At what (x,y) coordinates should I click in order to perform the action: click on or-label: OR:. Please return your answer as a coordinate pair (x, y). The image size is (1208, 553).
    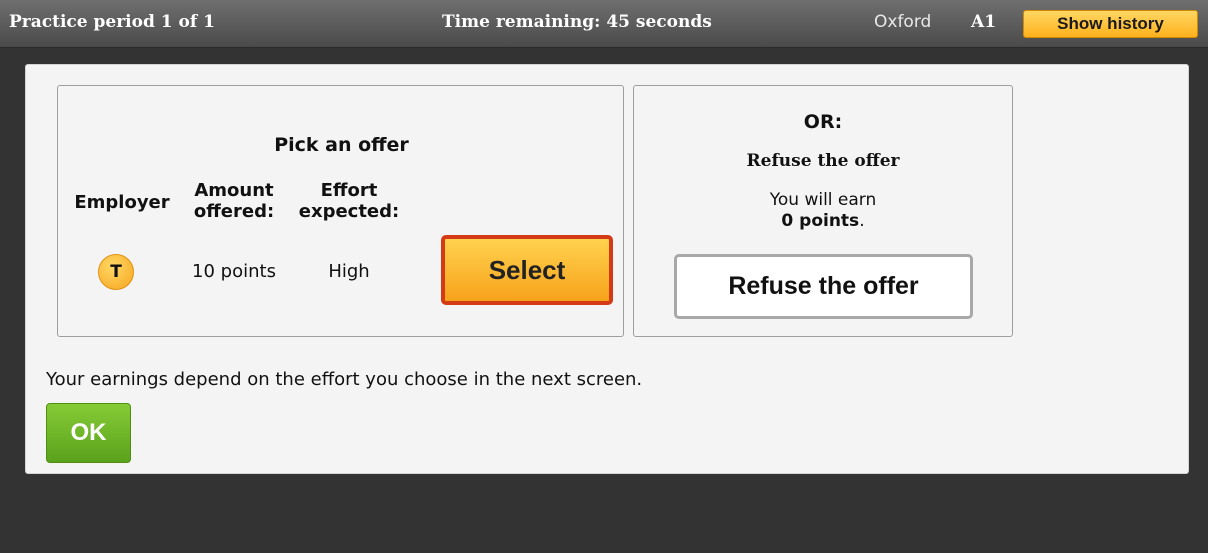
    Looking at the image, I should click on (823, 122).